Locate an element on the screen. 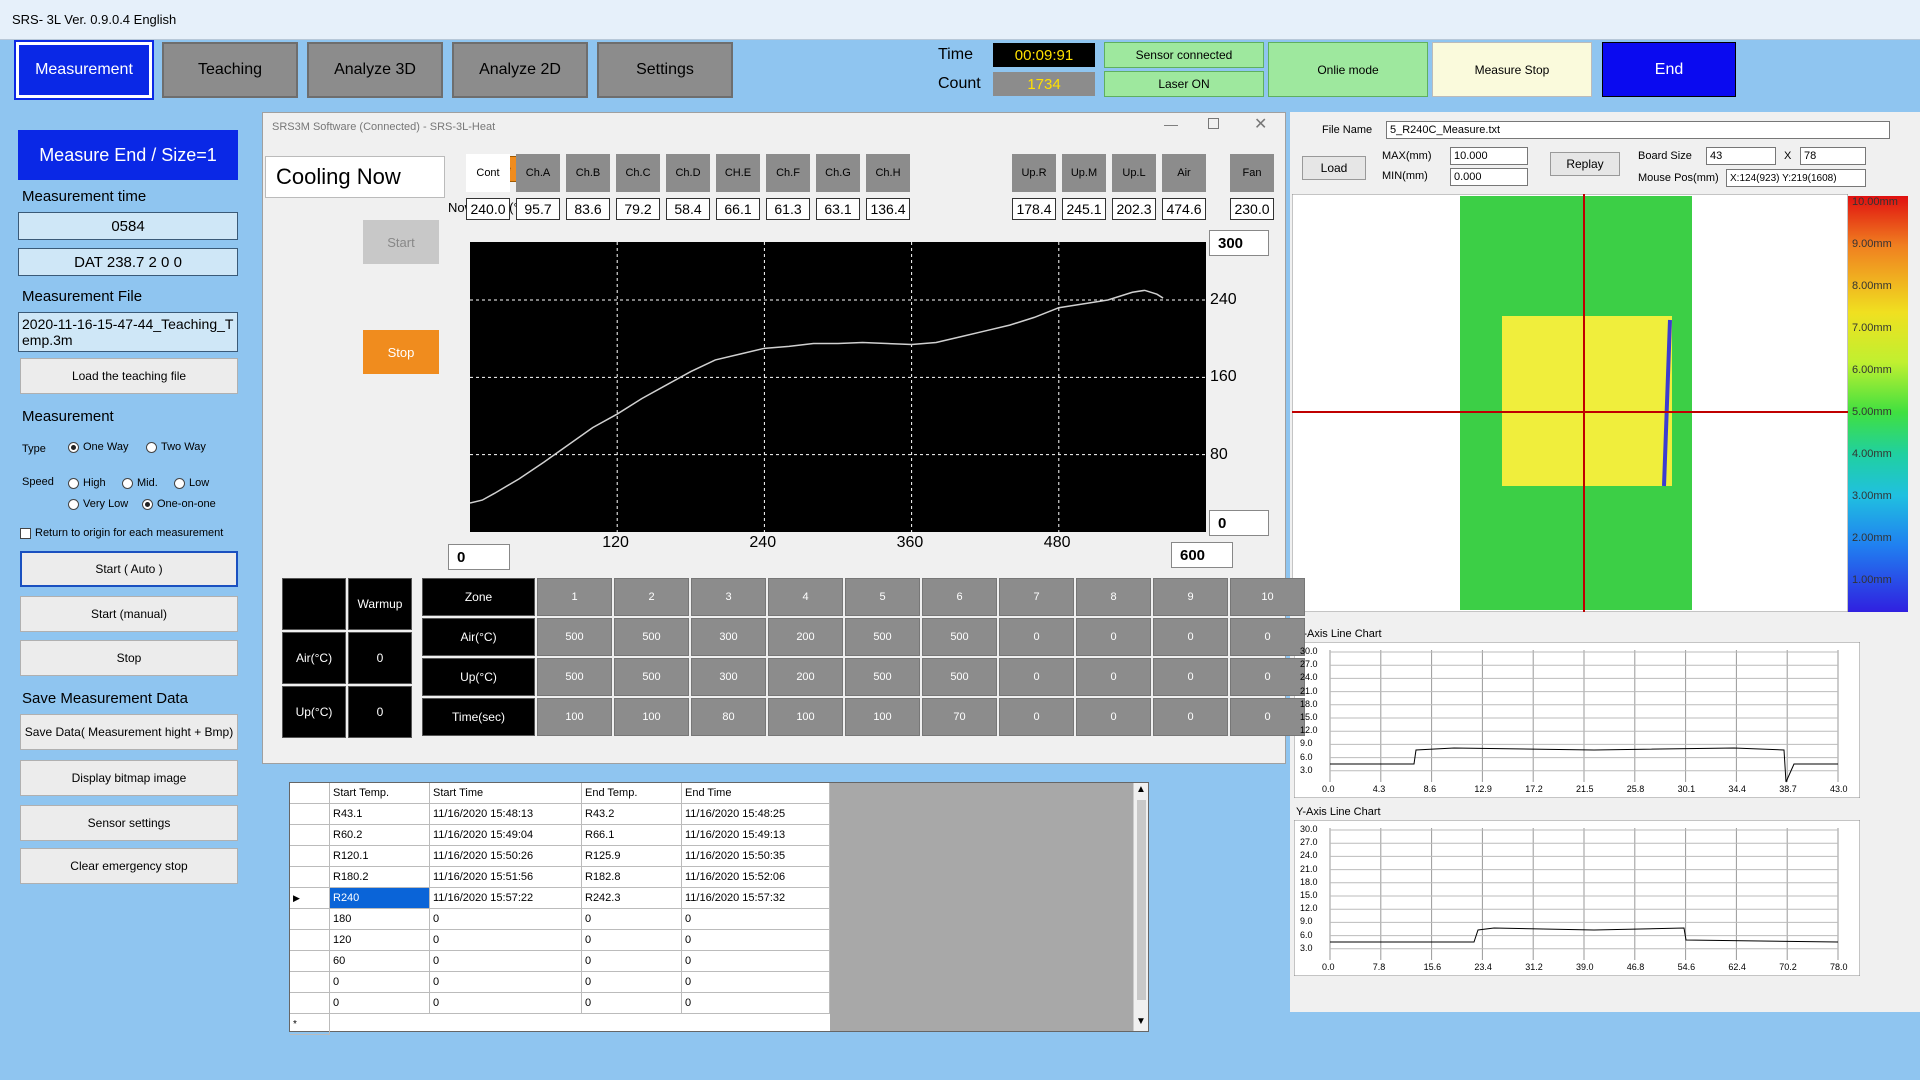 This screenshot has width=1920, height=1080. zone-value: 80 is located at coordinates (728, 717).